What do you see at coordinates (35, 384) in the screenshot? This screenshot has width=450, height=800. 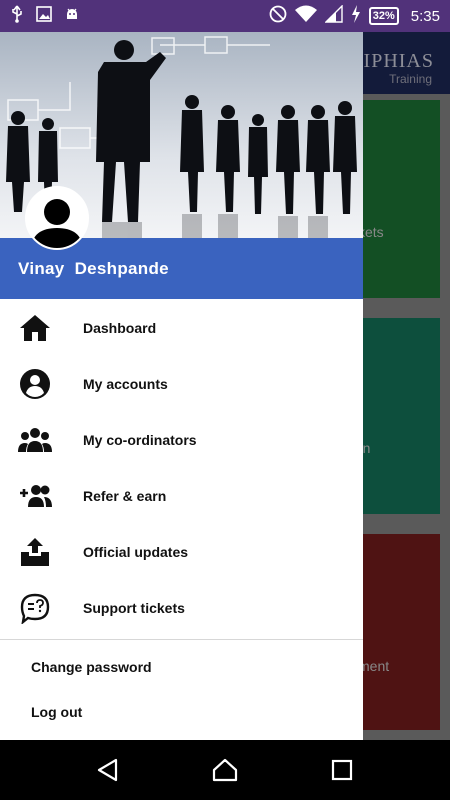 I see `account-circle-icon` at bounding box center [35, 384].